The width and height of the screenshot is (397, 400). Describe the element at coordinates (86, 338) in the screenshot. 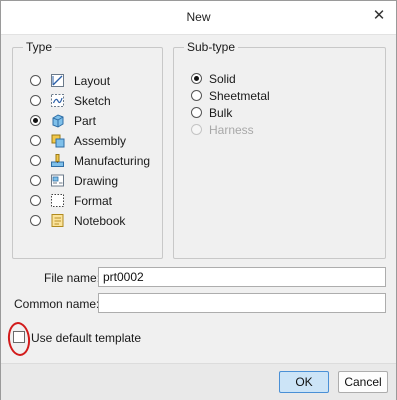

I see `use-default-template-label: Use default template` at that location.